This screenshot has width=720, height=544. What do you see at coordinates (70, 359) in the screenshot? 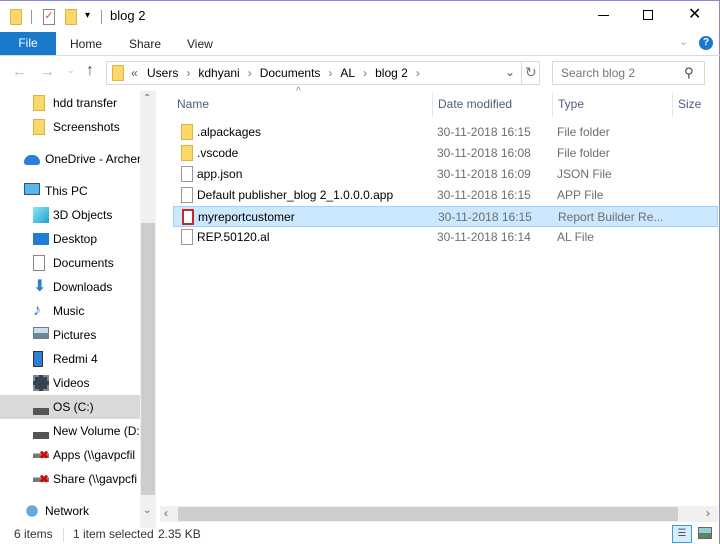
I see `nav-item: Redmi 4` at bounding box center [70, 359].